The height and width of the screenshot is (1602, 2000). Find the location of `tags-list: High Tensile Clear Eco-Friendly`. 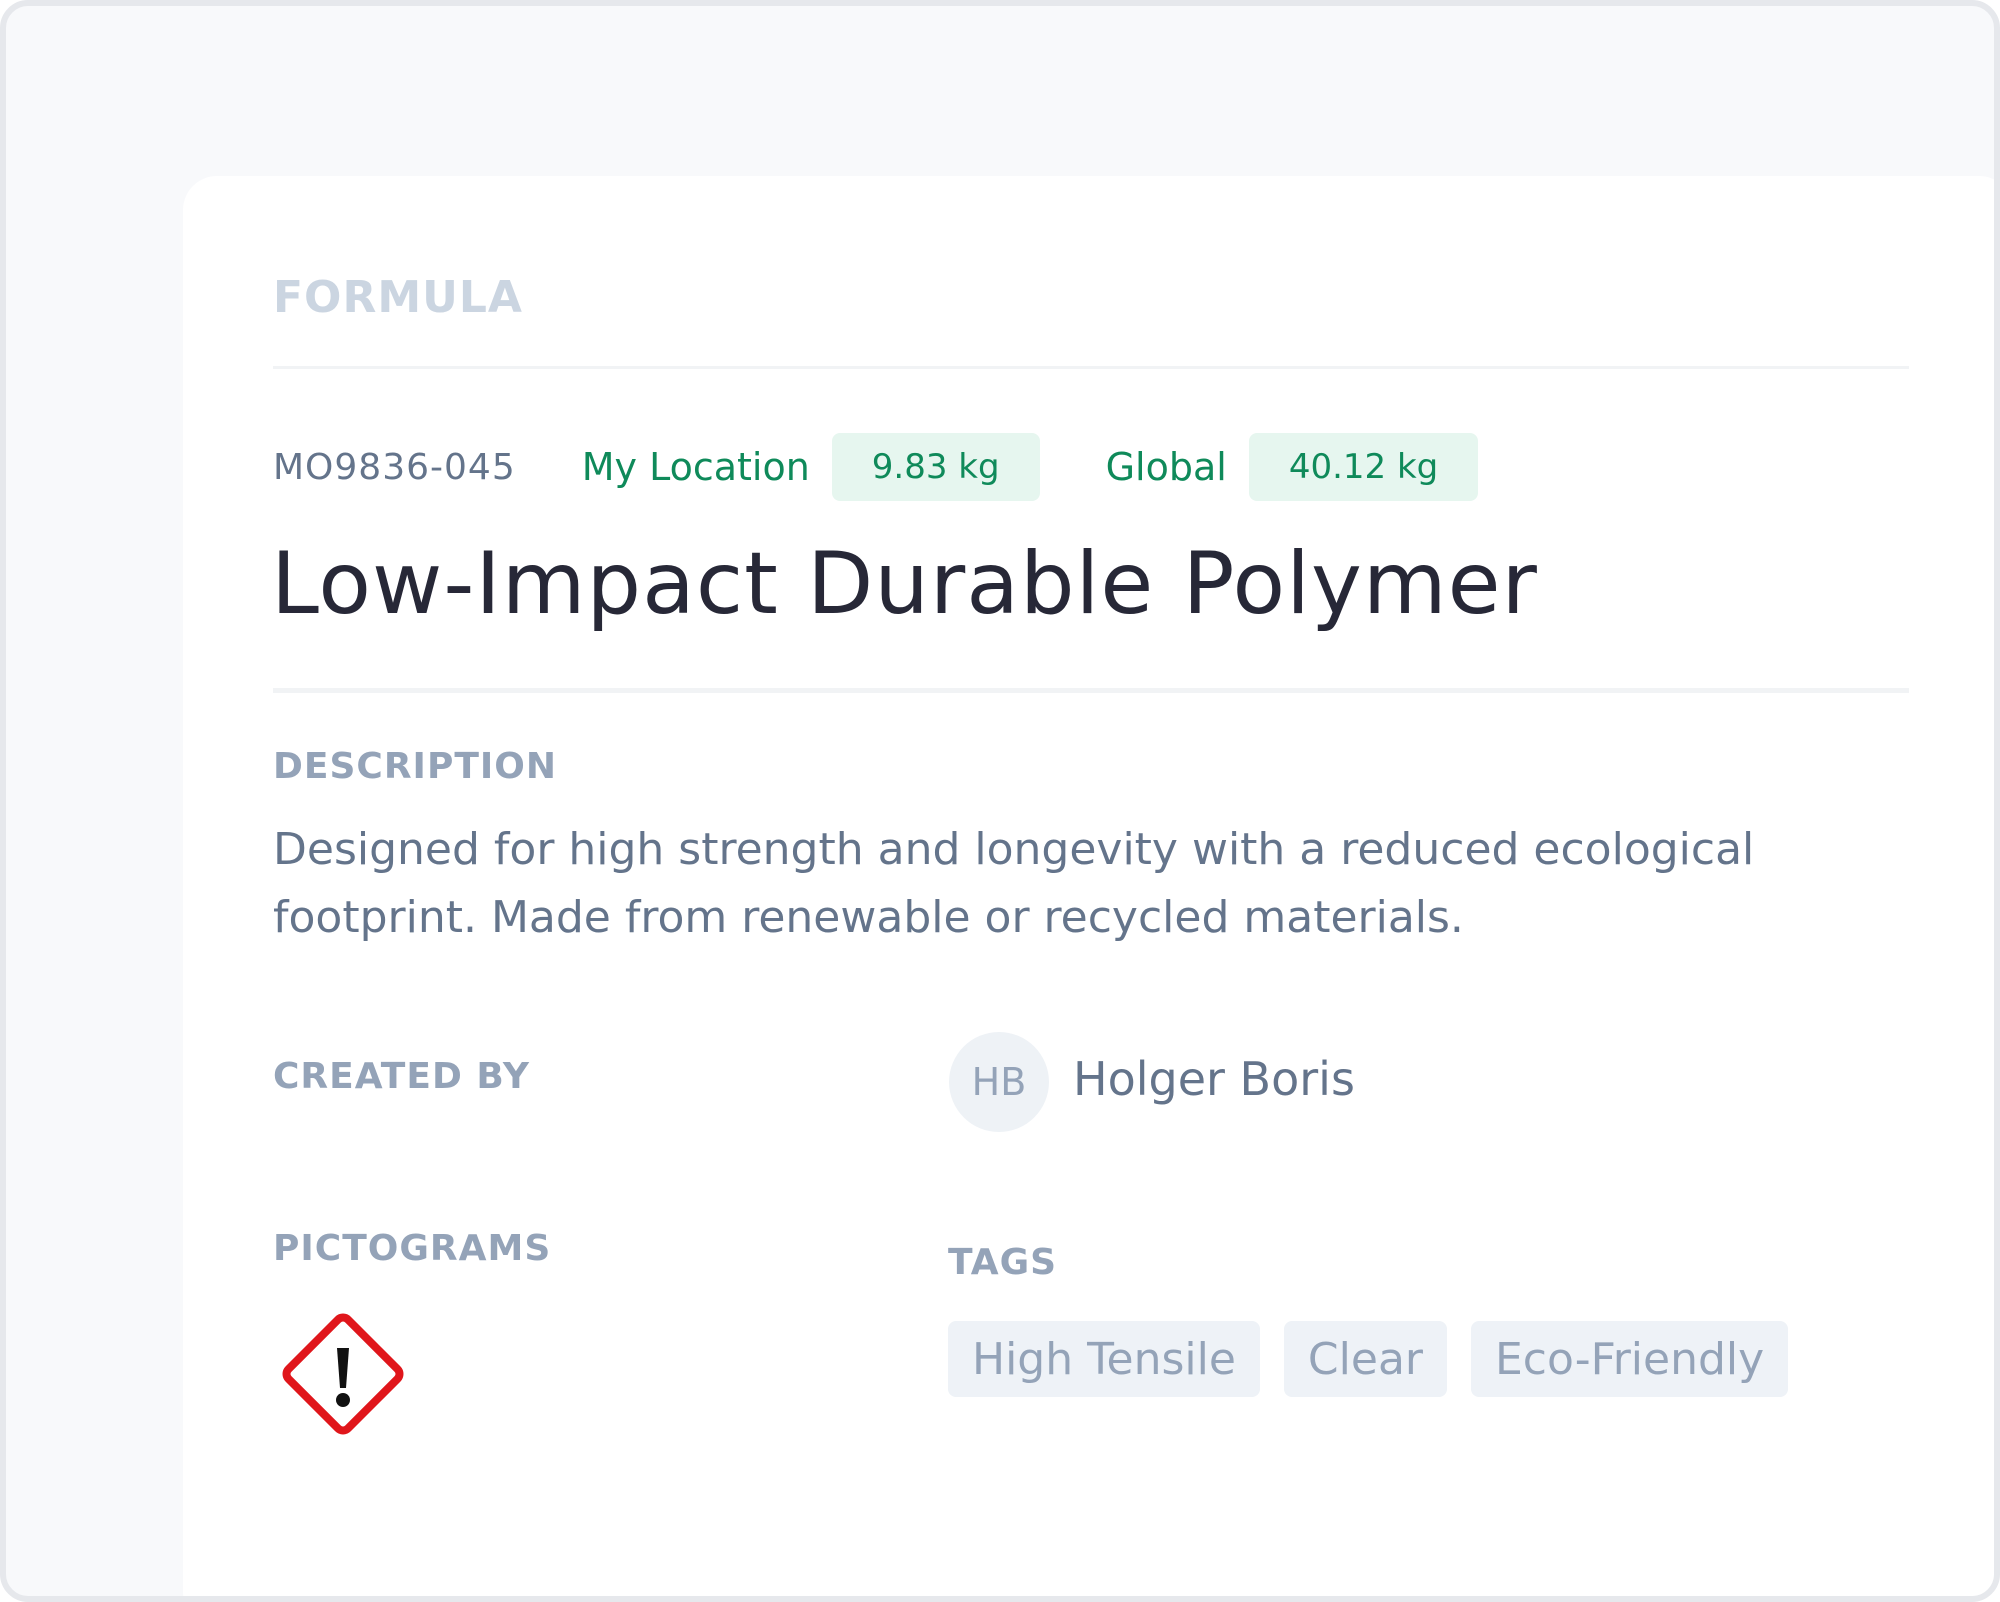

tags-list: High Tensile Clear Eco-Friendly is located at coordinates (1380, 1359).